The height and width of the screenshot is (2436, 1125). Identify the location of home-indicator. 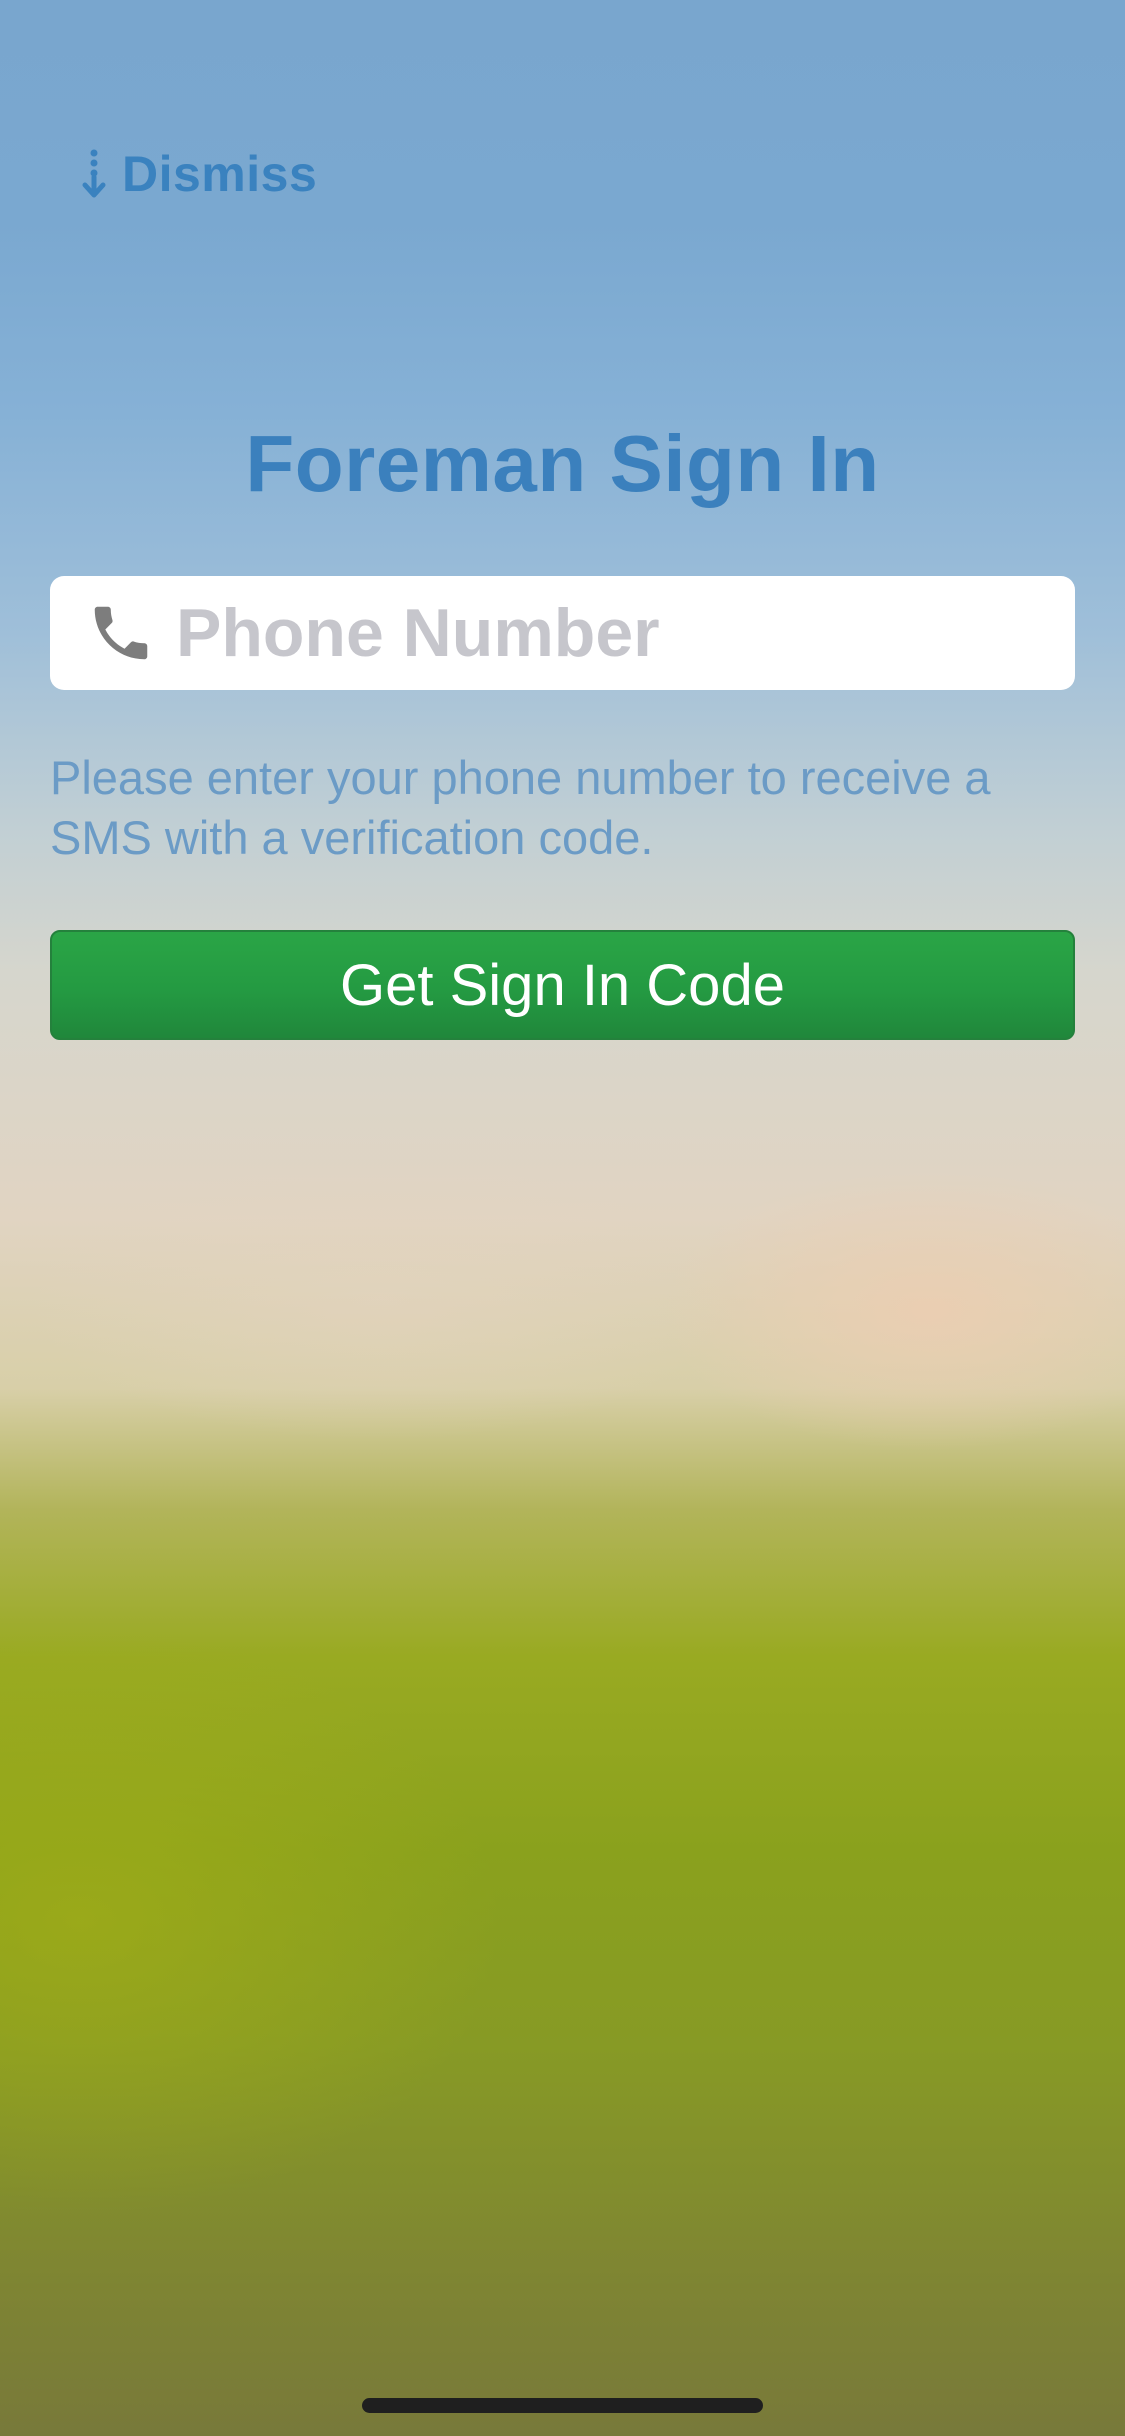
(562, 2405).